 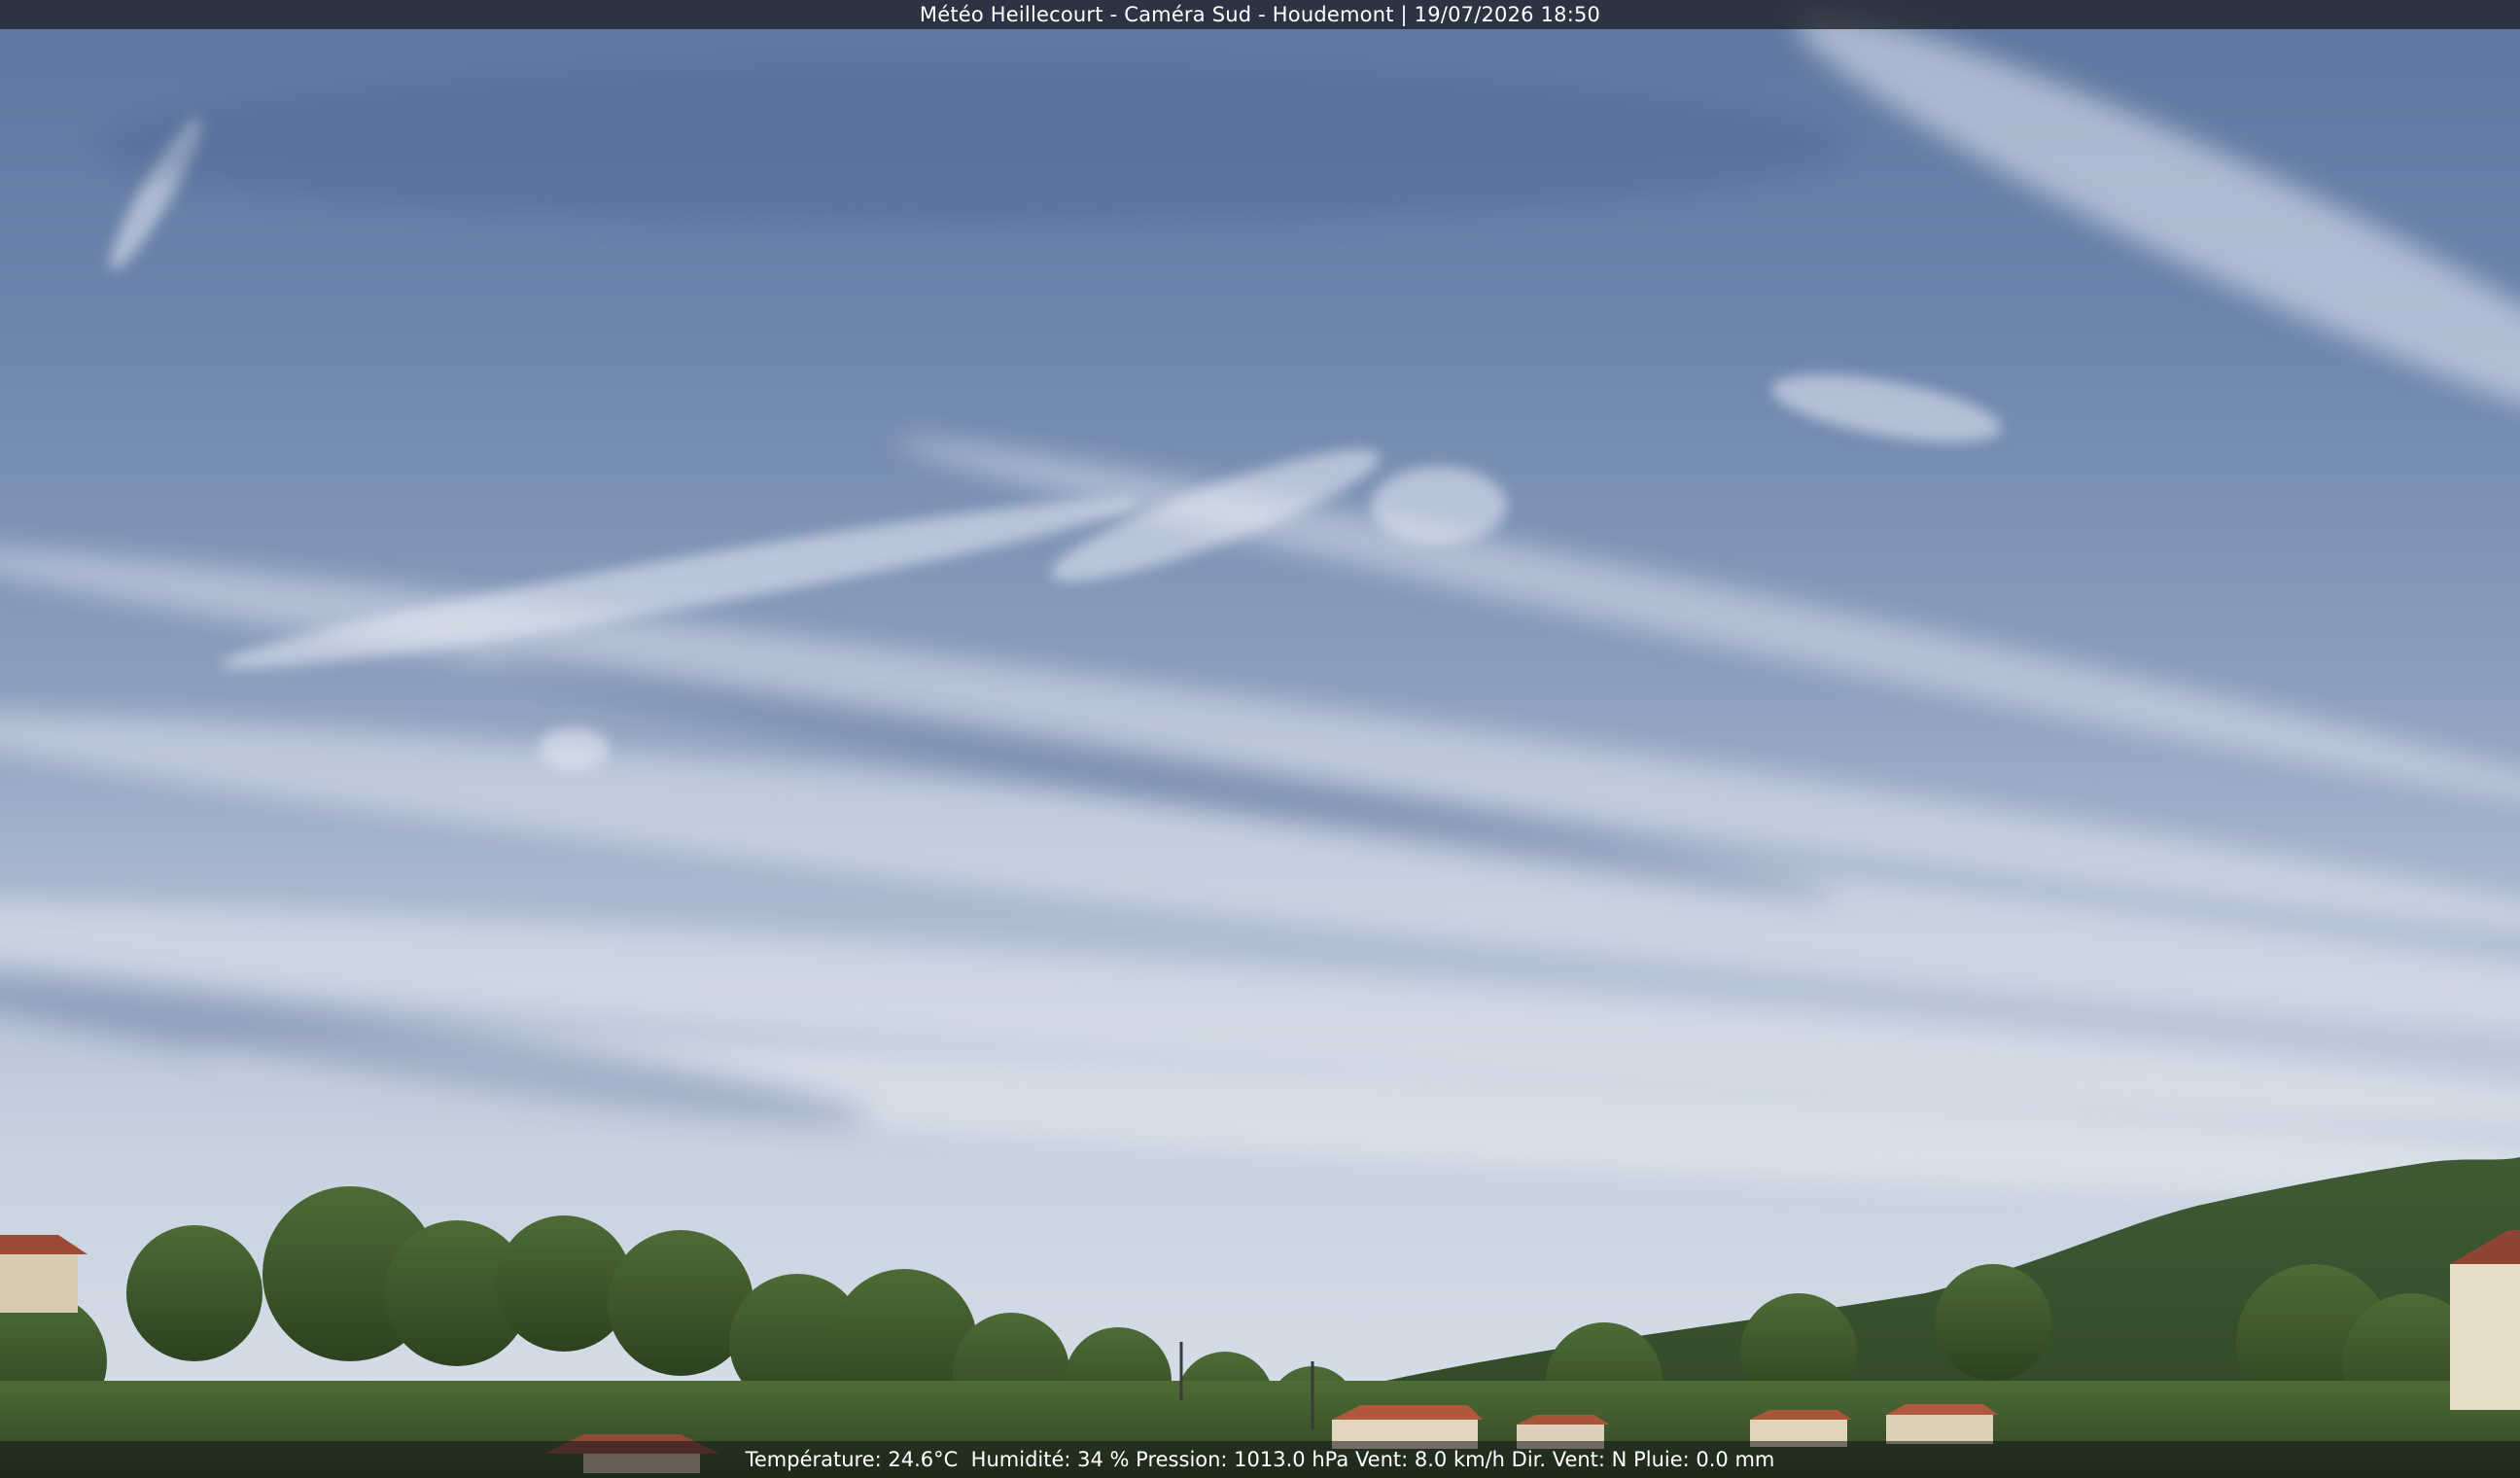 What do you see at coordinates (1569, 1459) in the screenshot?
I see `wind-direction-reading: Dir. Vent: N` at bounding box center [1569, 1459].